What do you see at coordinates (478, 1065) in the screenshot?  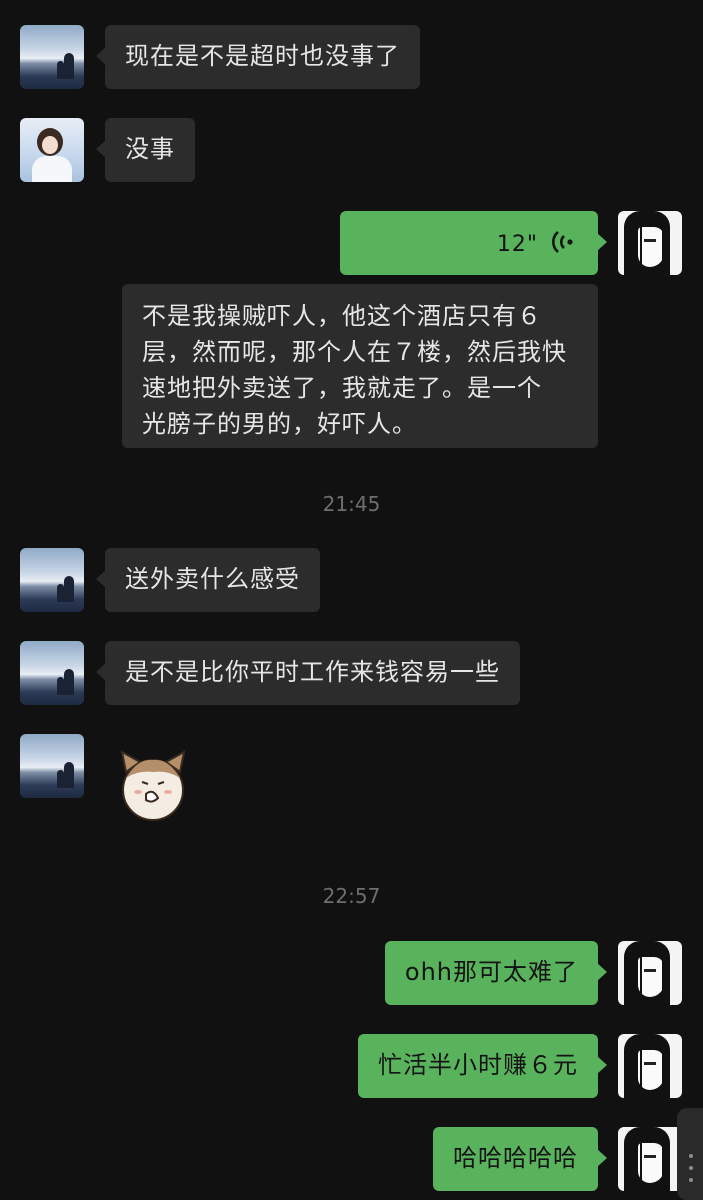 I see `message-text: 忙活半小时赚６元` at bounding box center [478, 1065].